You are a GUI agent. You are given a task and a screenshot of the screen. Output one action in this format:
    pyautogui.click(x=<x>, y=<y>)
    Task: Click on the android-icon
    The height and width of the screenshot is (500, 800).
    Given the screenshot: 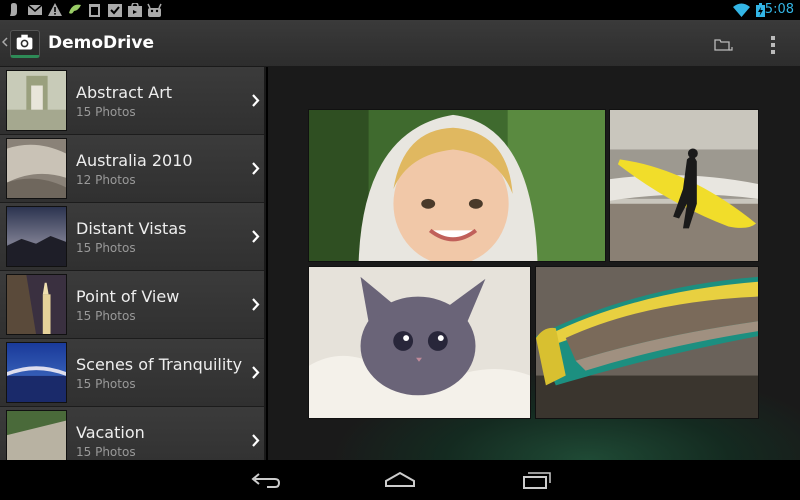 What is the action you would take?
    pyautogui.click(x=154, y=10)
    